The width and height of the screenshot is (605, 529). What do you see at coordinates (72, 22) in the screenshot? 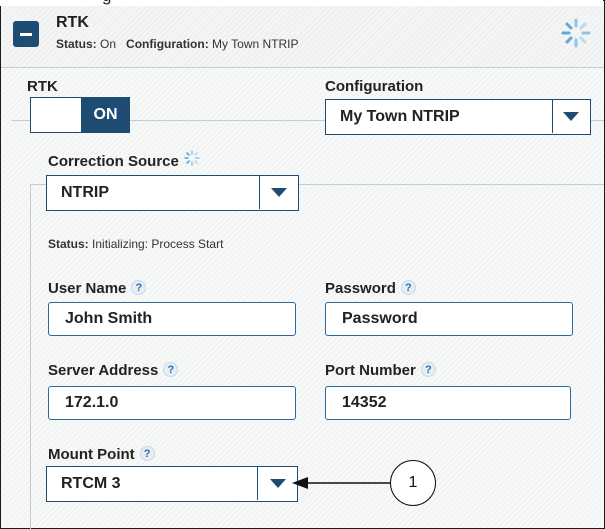
I see `header-title: RTK` at bounding box center [72, 22].